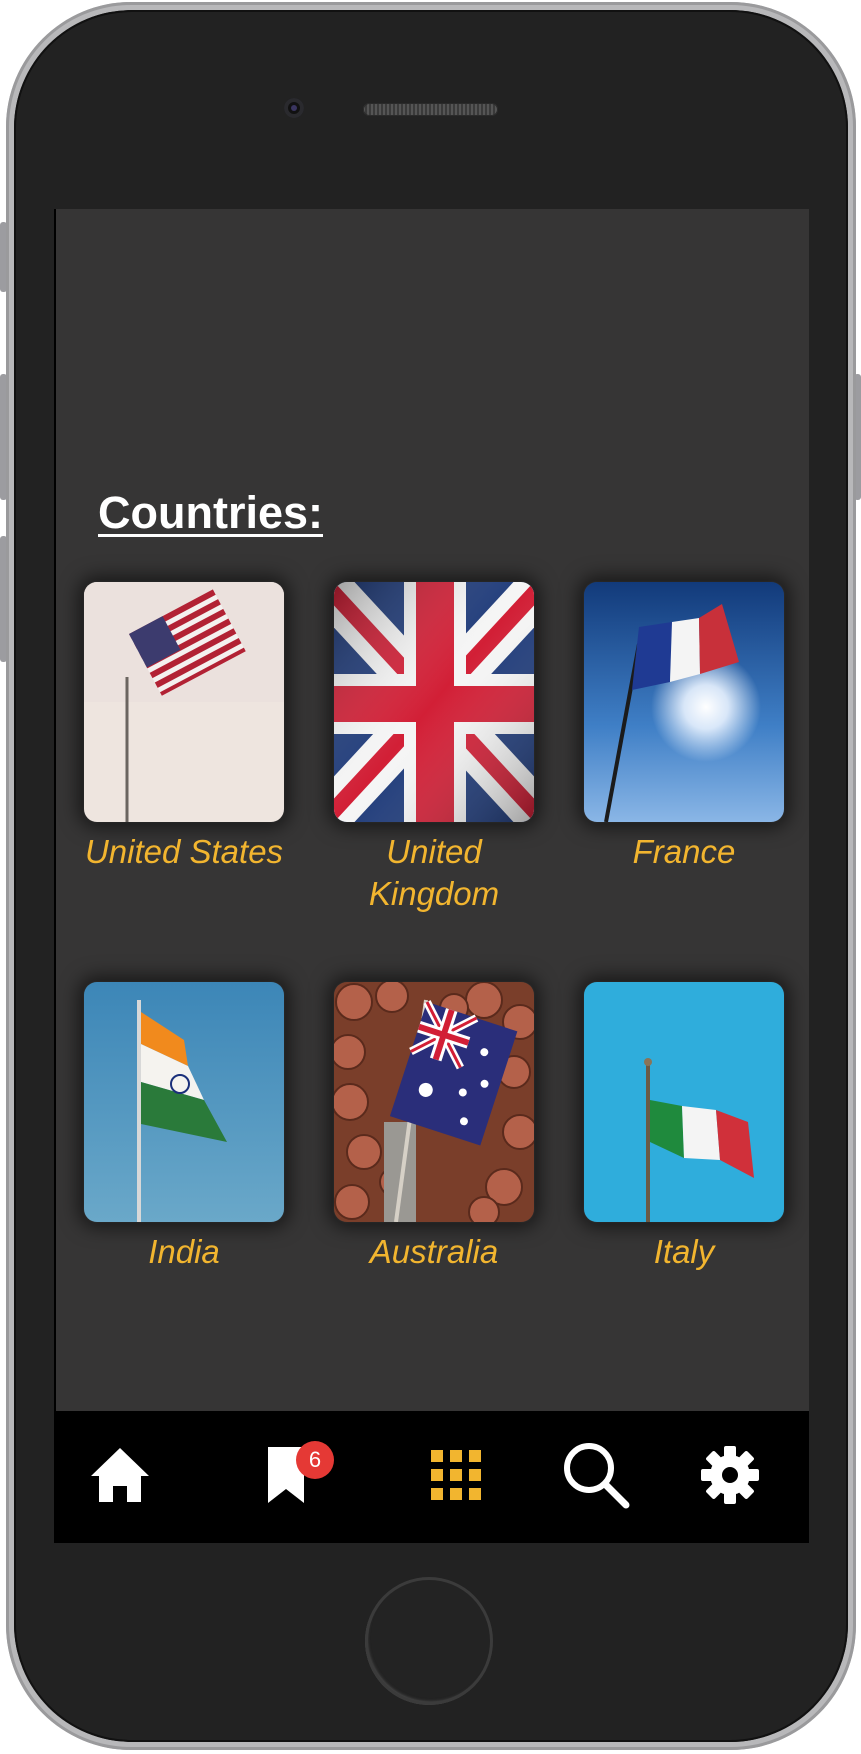  I want to click on india-flag-image, so click(184, 1102).